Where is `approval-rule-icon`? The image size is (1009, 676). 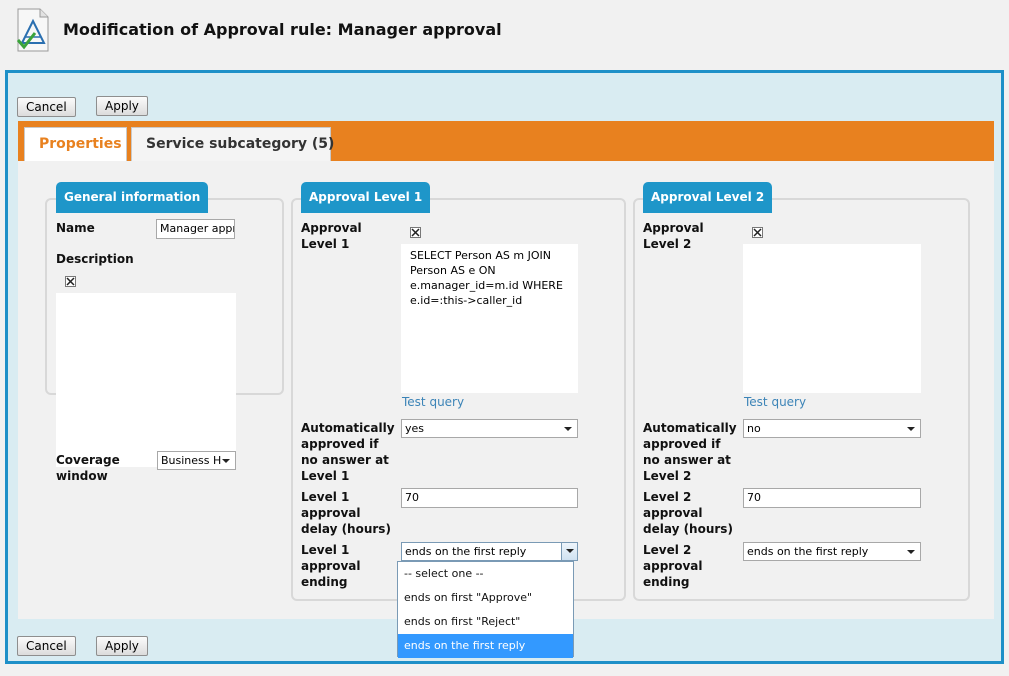
approval-rule-icon is located at coordinates (33, 30).